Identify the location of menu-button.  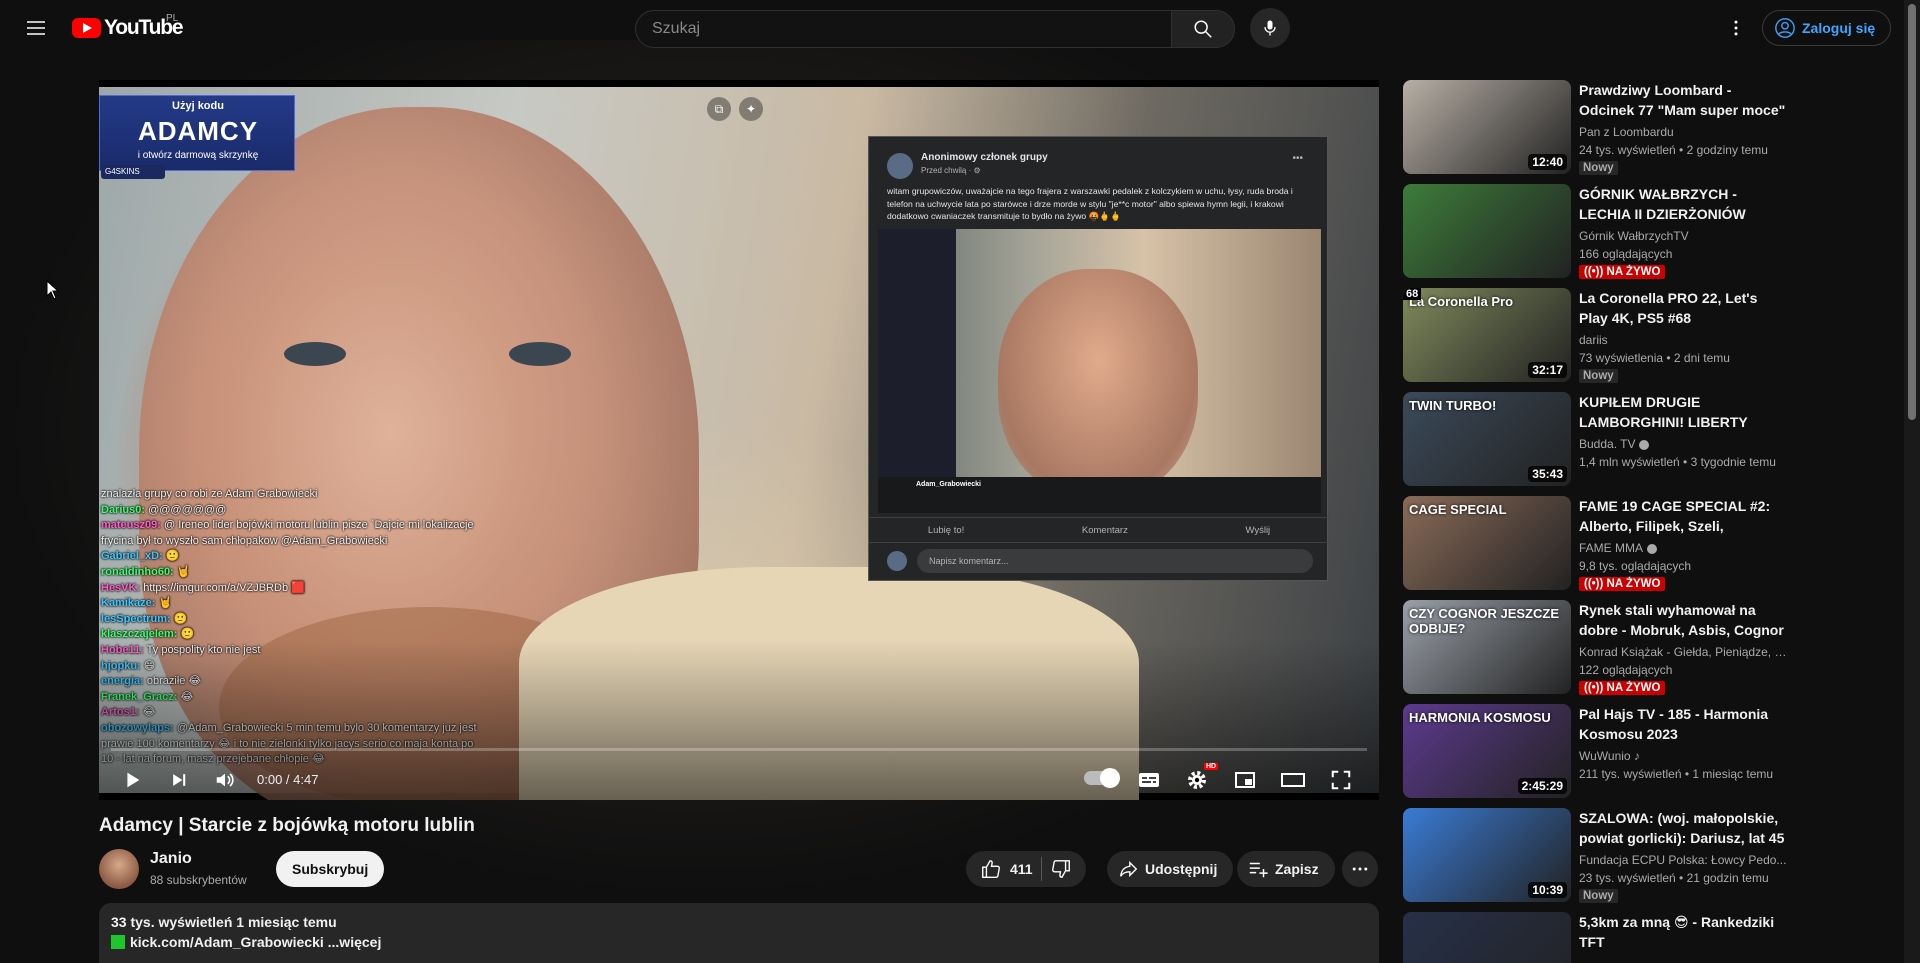
(36, 28).